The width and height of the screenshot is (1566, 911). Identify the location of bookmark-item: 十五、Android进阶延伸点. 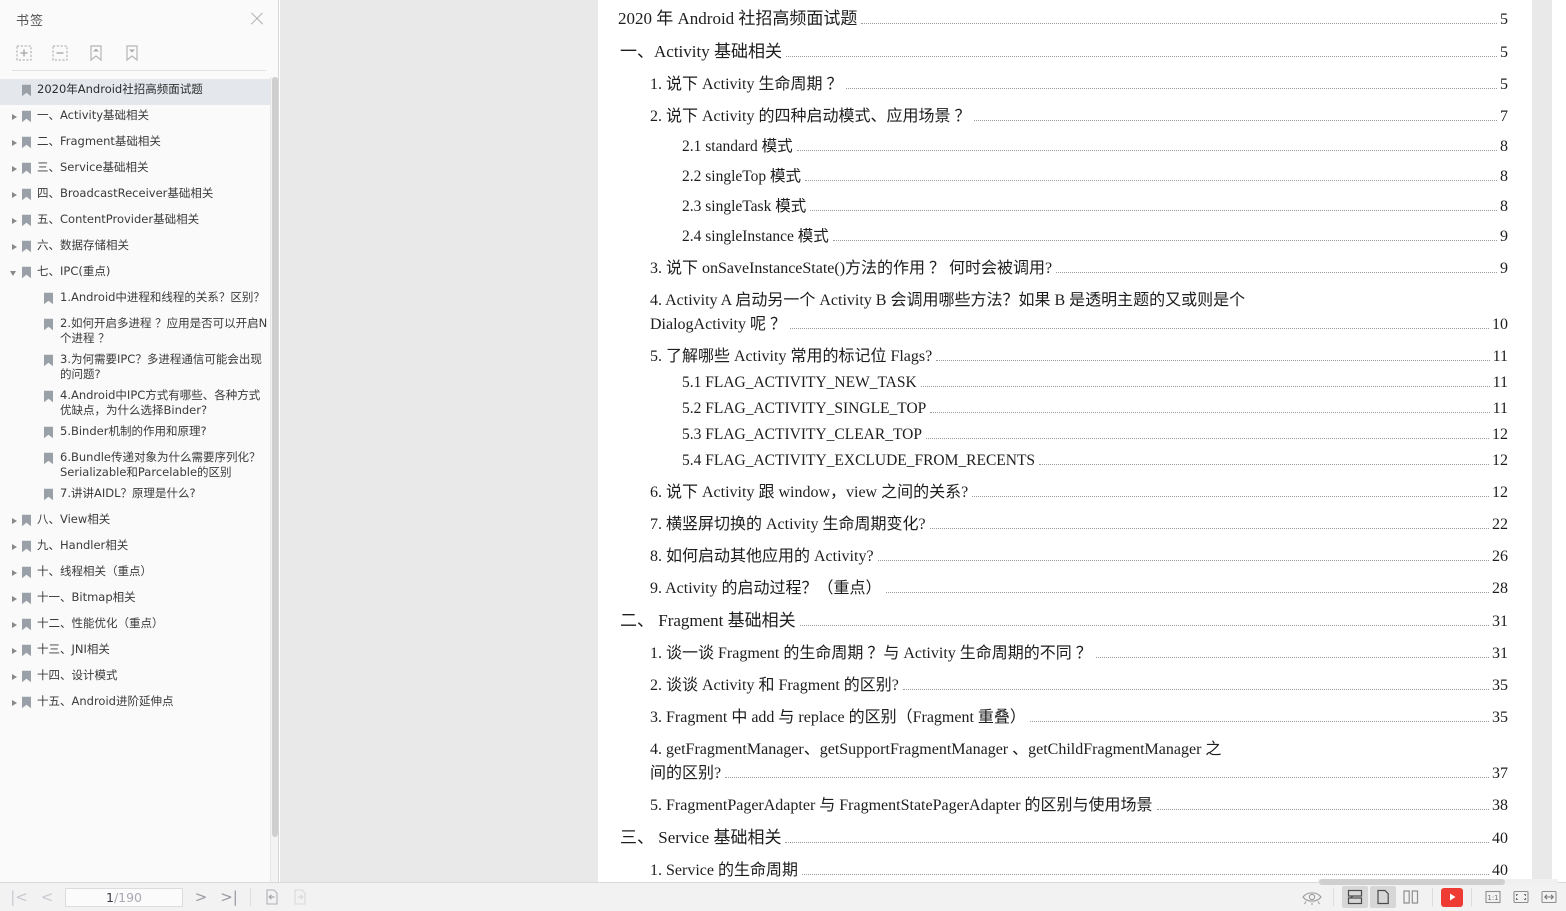
(139, 704).